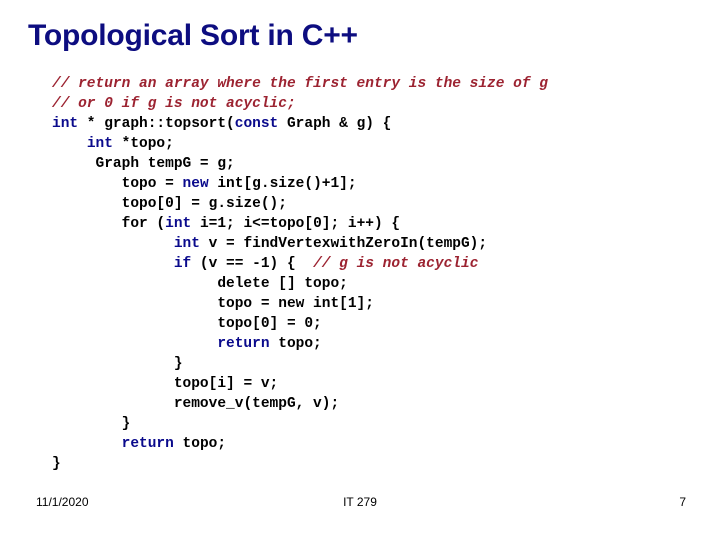 The width and height of the screenshot is (720, 540). What do you see at coordinates (195, 184) in the screenshot?
I see `code-token-kw: new` at bounding box center [195, 184].